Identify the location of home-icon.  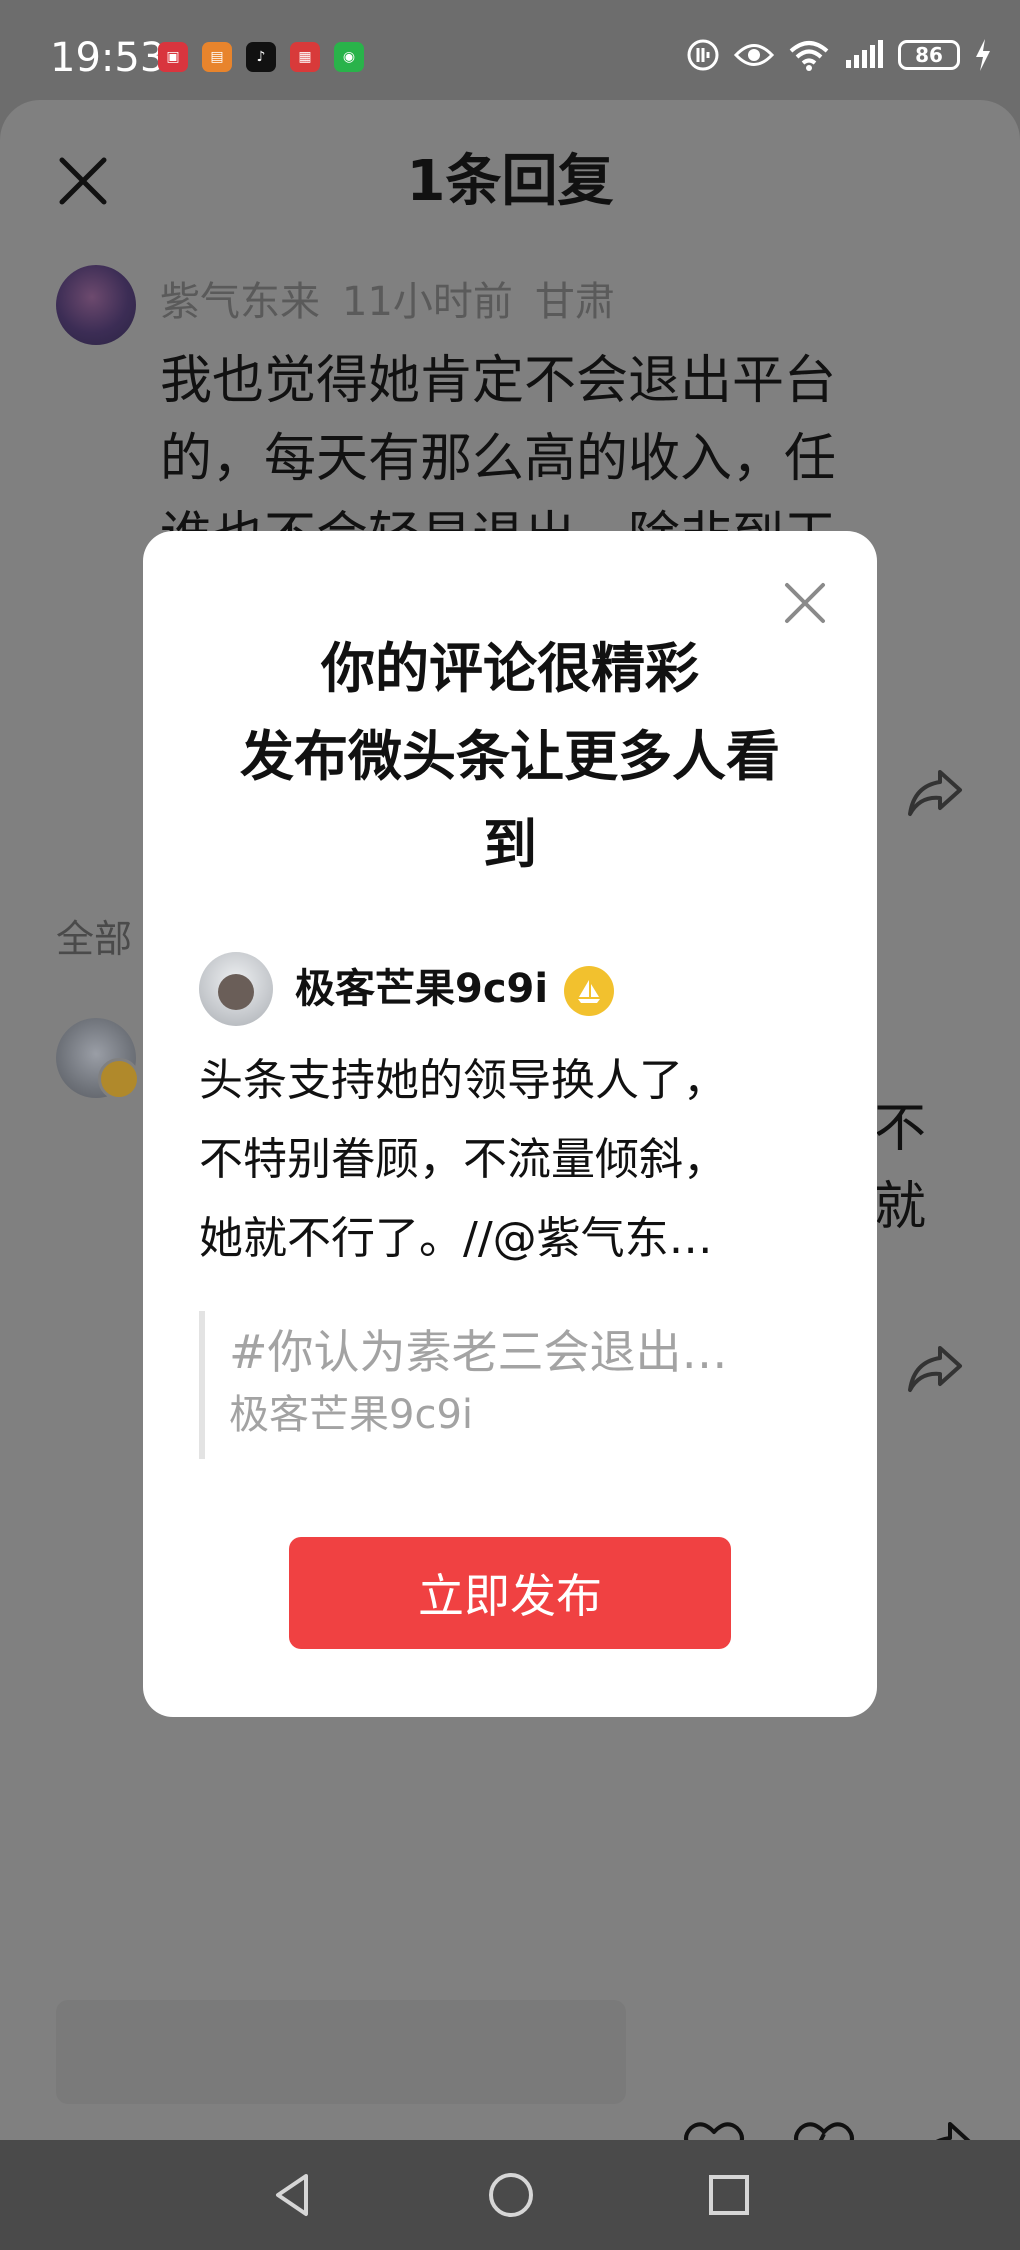
(511, 2195).